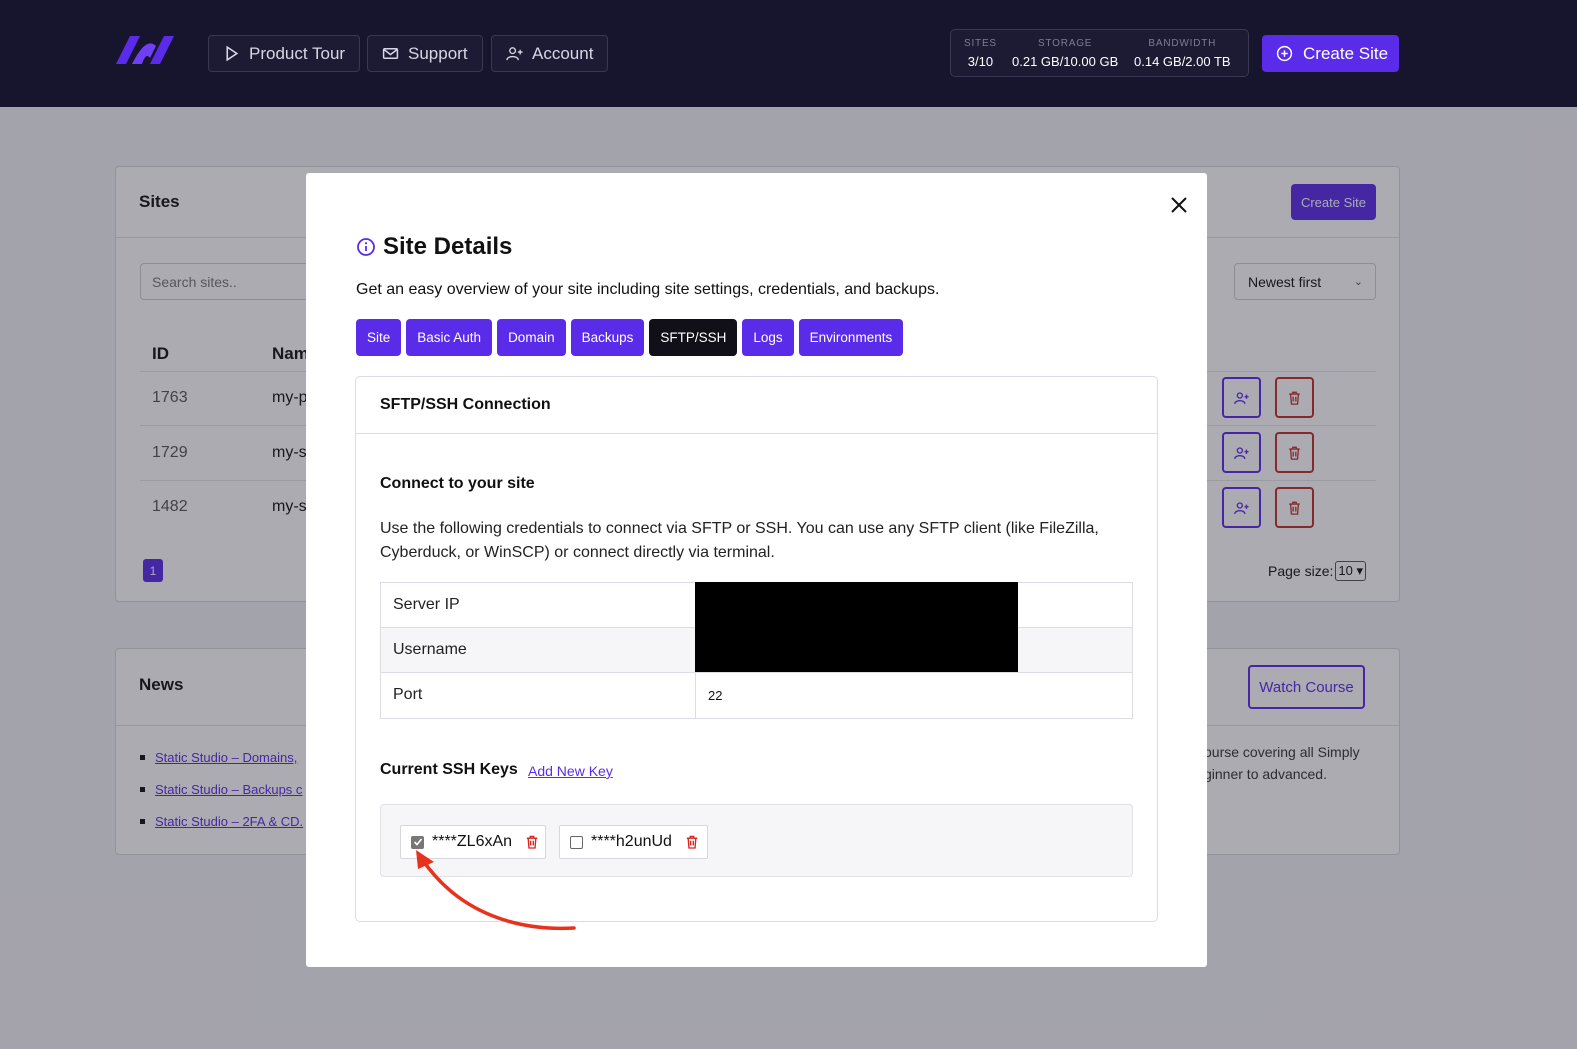 This screenshot has height=1049, width=1577. I want to click on user-plus-icon, so click(514, 54).